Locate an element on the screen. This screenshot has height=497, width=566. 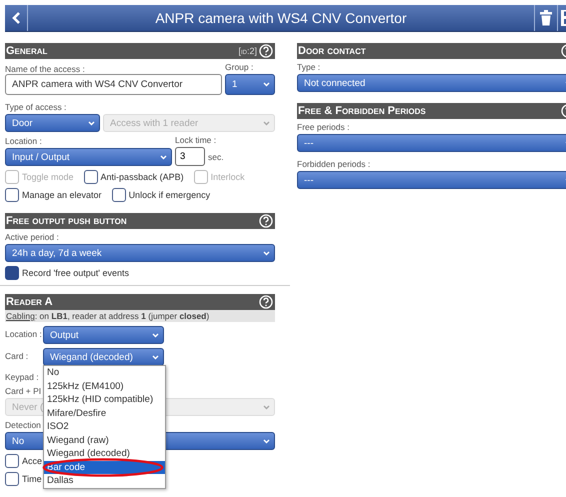
section-title: General is located at coordinates (27, 51).